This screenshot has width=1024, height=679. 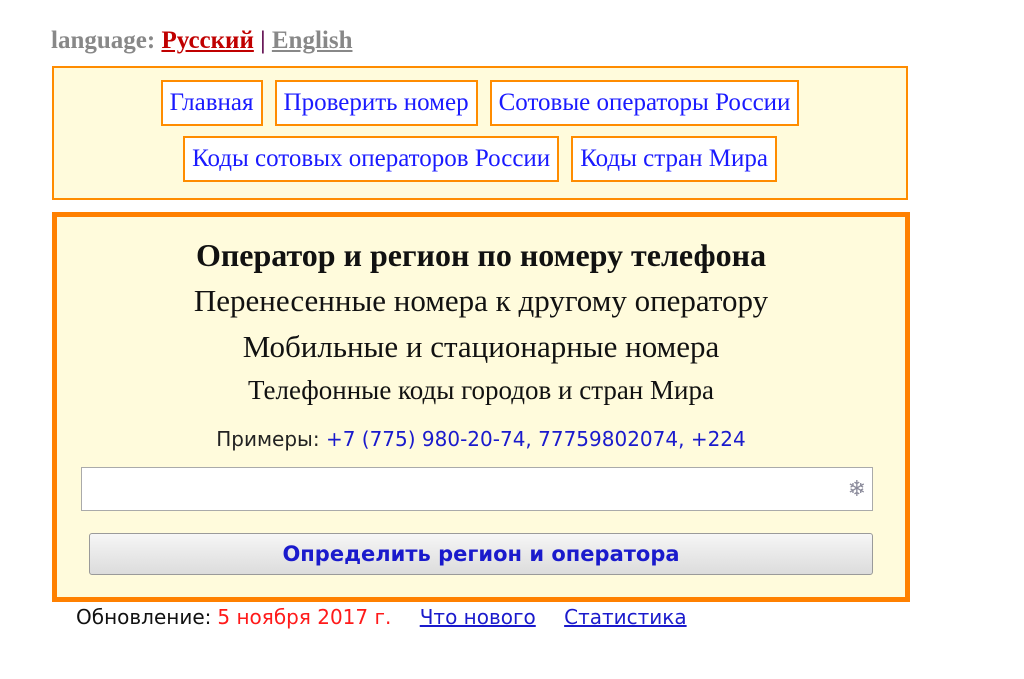 I want to click on subtitle-mobile-landline: Мобильные и стационарные номера, so click(x=481, y=346).